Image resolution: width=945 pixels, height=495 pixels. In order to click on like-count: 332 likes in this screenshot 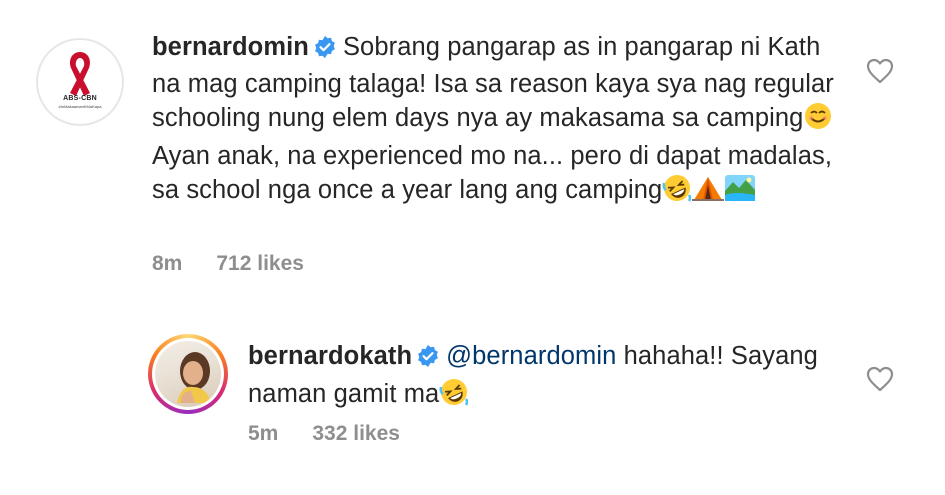, I will do `click(356, 433)`.